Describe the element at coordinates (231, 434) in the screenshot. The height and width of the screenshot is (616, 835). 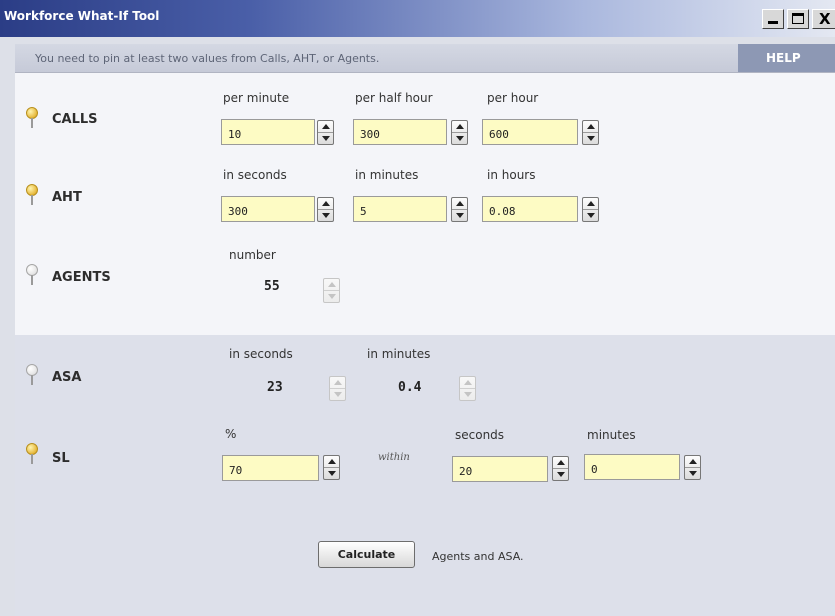
I see `sl-percent-caption: %` at that location.